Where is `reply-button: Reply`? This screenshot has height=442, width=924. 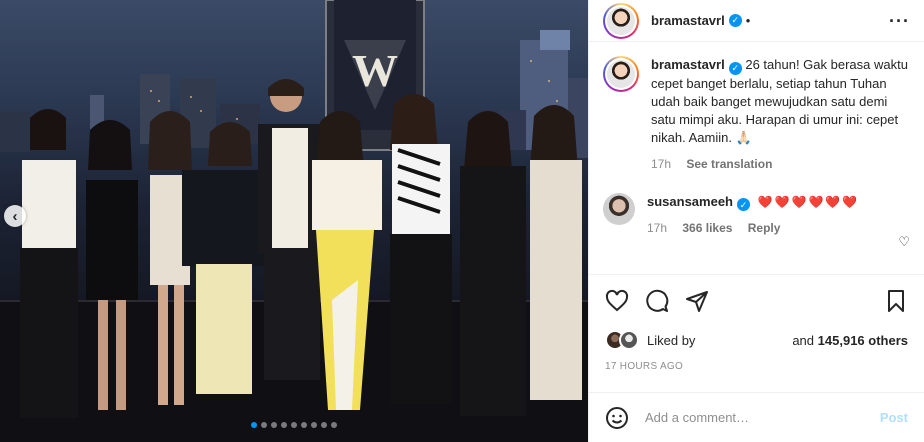 reply-button: Reply is located at coordinates (764, 228).